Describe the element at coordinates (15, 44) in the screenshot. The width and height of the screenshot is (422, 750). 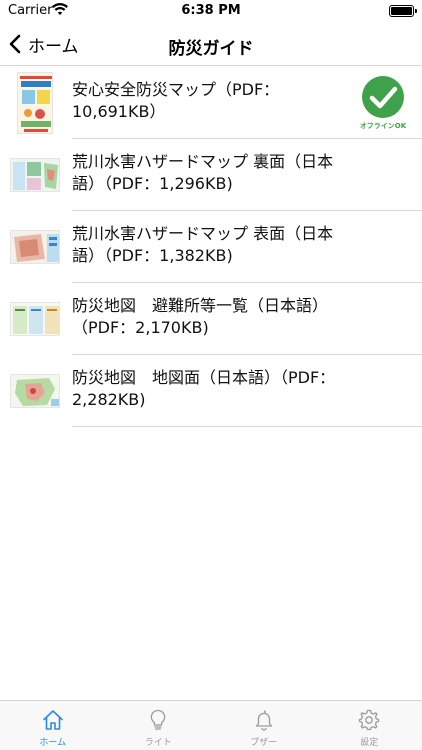
I see `chevron-left-icon` at that location.